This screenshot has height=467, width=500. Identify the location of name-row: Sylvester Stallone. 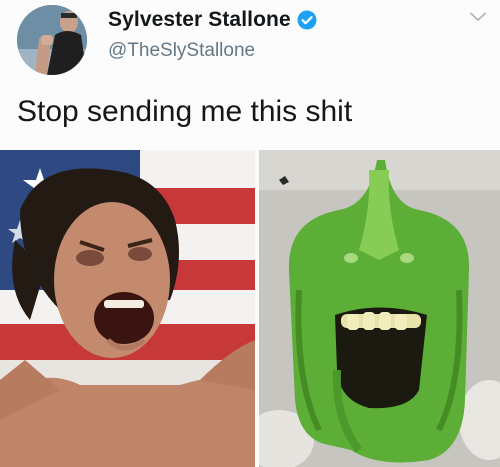
(212, 20).